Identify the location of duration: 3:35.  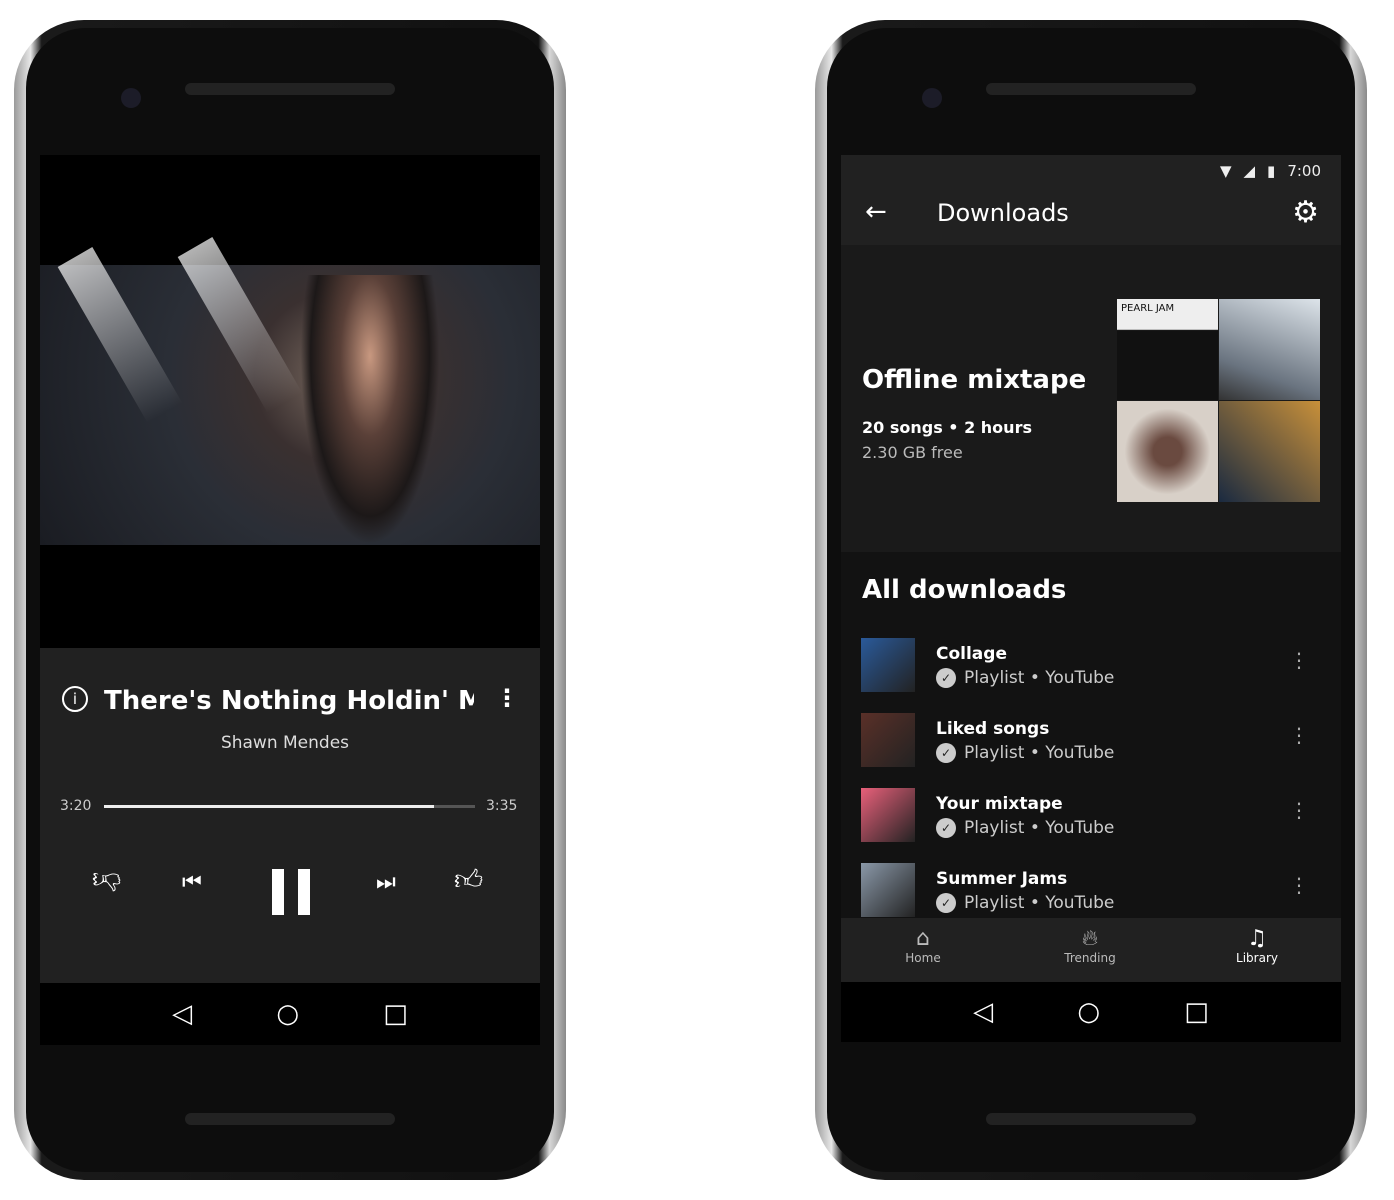
(502, 806).